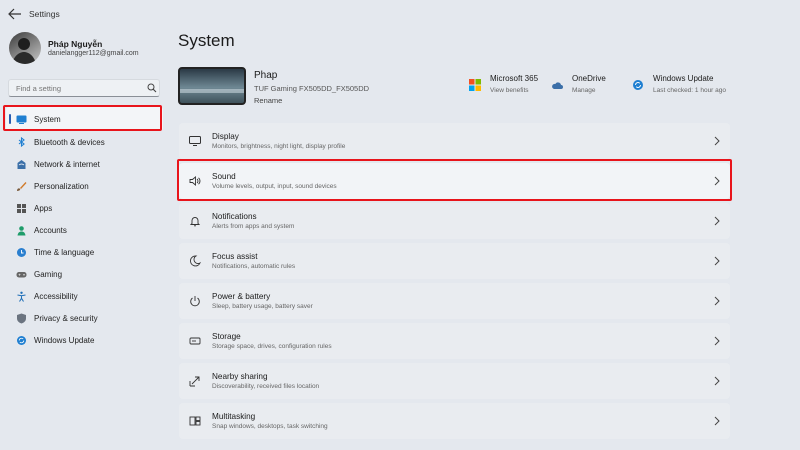  Describe the element at coordinates (312, 88) in the screenshot. I see `device-model: TUF Gaming FX505DD_FX505DD` at that location.